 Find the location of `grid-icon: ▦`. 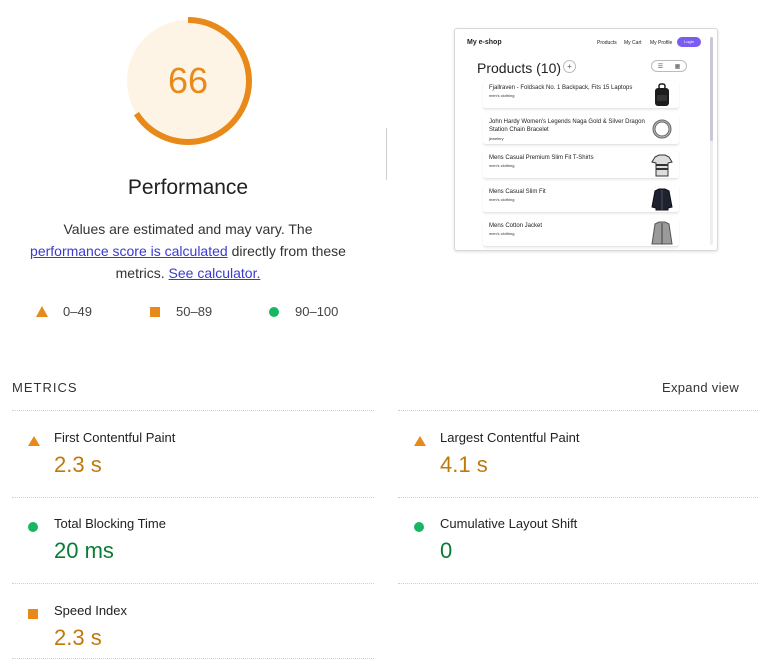

grid-icon: ▦ is located at coordinates (677, 66).